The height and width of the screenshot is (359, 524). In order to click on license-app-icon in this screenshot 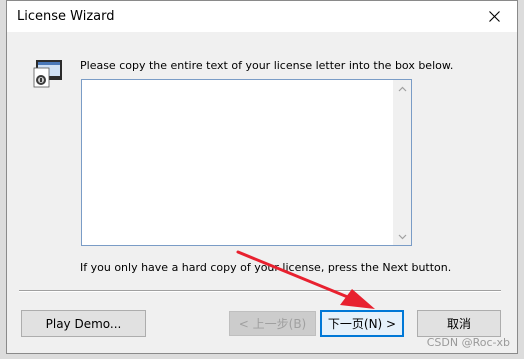, I will do `click(47, 74)`.